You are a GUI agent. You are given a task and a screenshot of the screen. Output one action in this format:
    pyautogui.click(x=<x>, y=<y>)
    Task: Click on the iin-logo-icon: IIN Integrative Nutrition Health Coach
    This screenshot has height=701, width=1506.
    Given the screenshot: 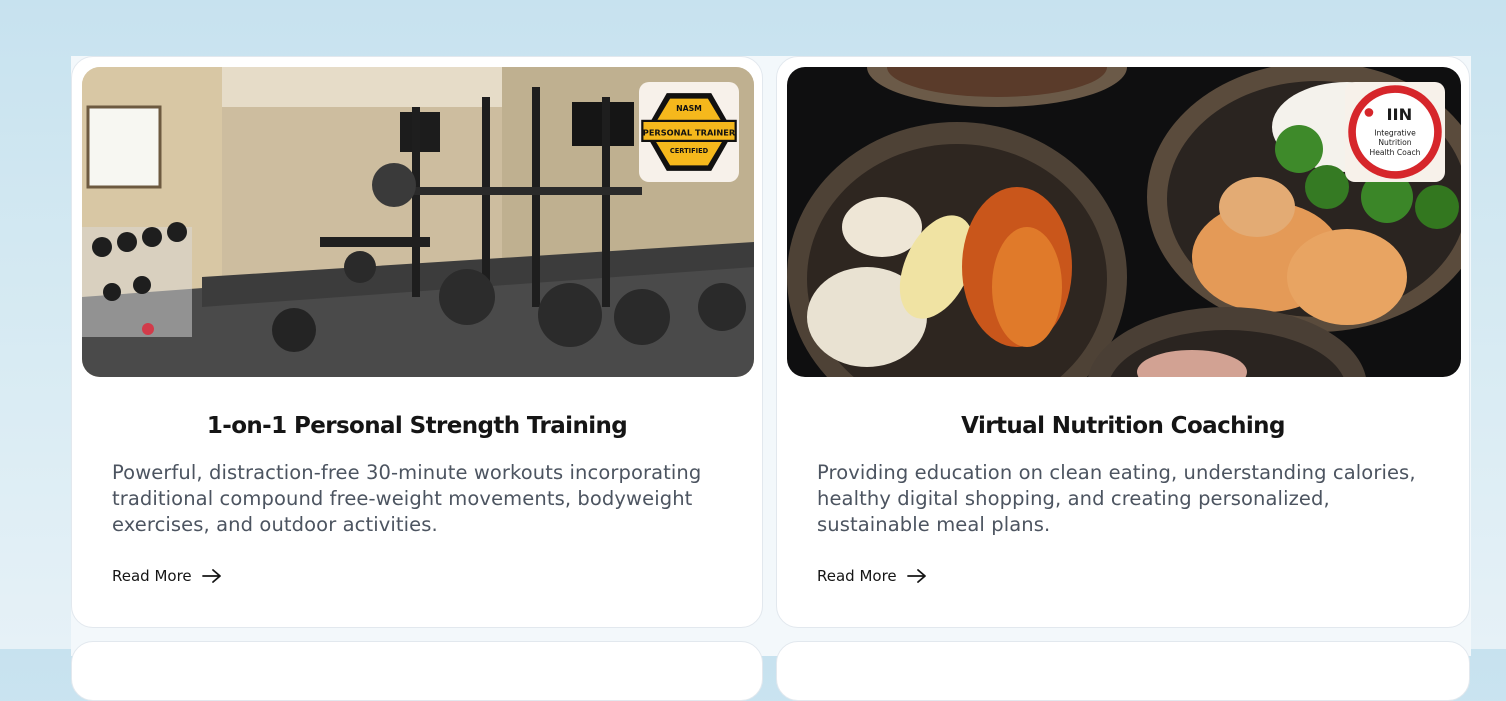 What is the action you would take?
    pyautogui.click(x=1395, y=132)
    